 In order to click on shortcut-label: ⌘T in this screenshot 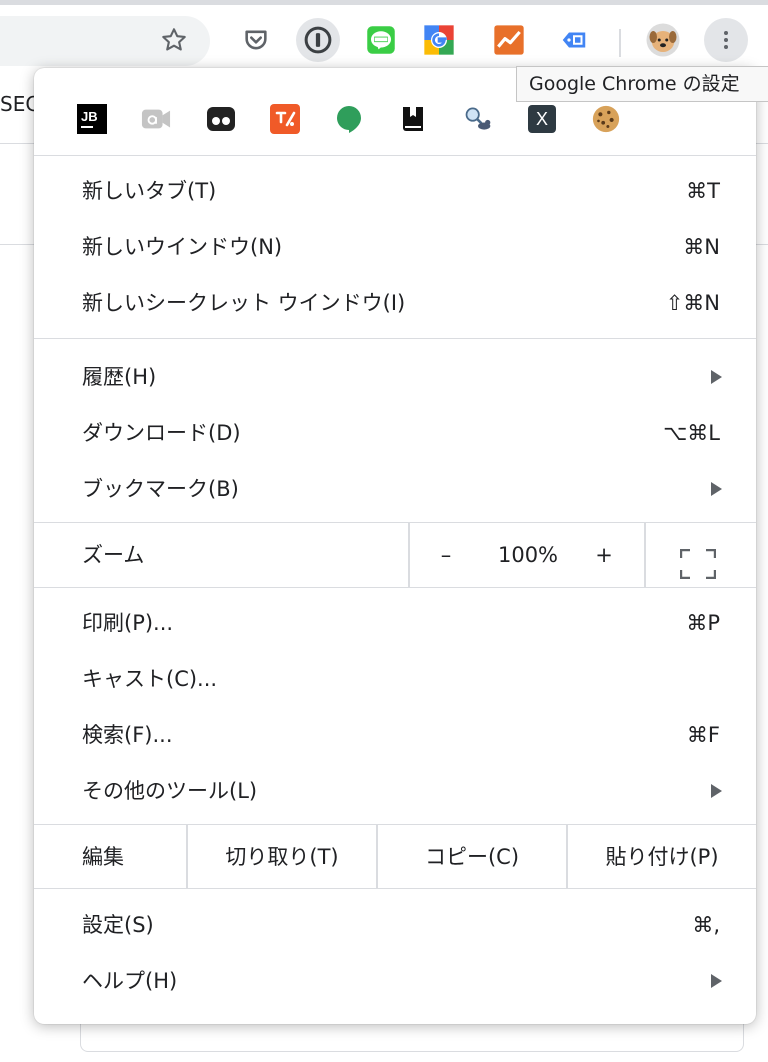, I will do `click(703, 191)`.